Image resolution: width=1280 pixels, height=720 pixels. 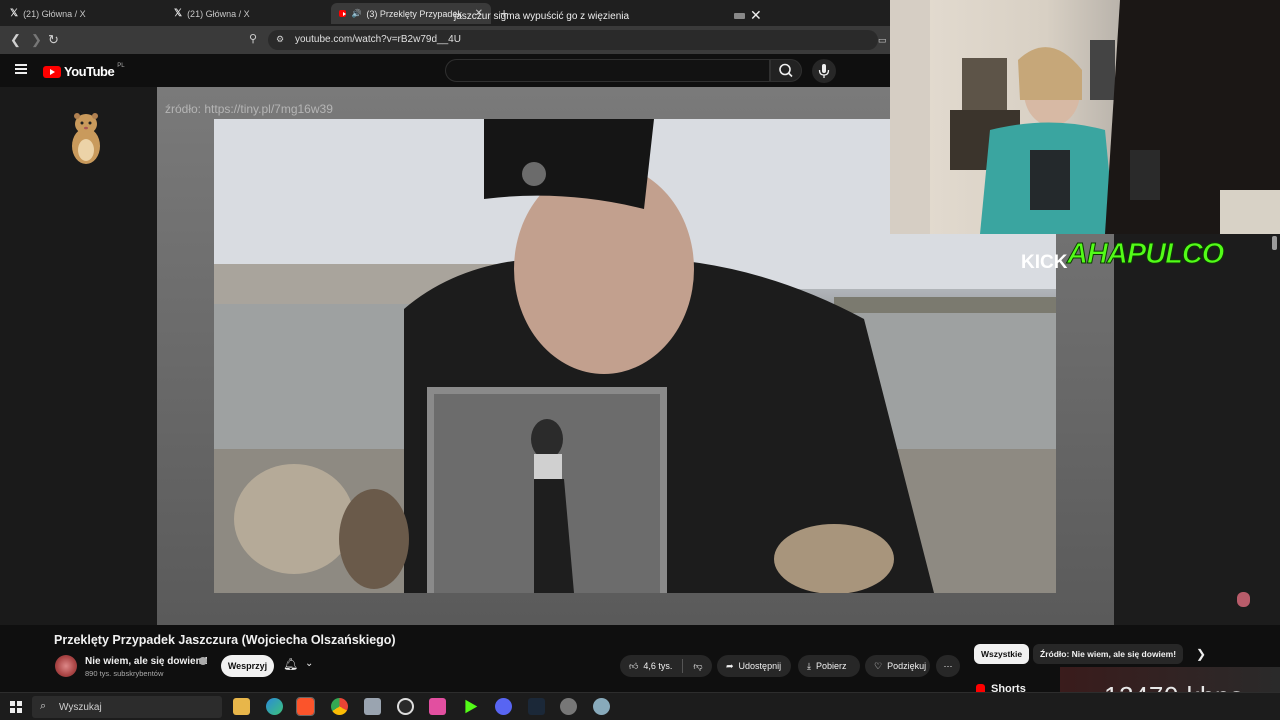 I want to click on divider, so click(x=683, y=666).